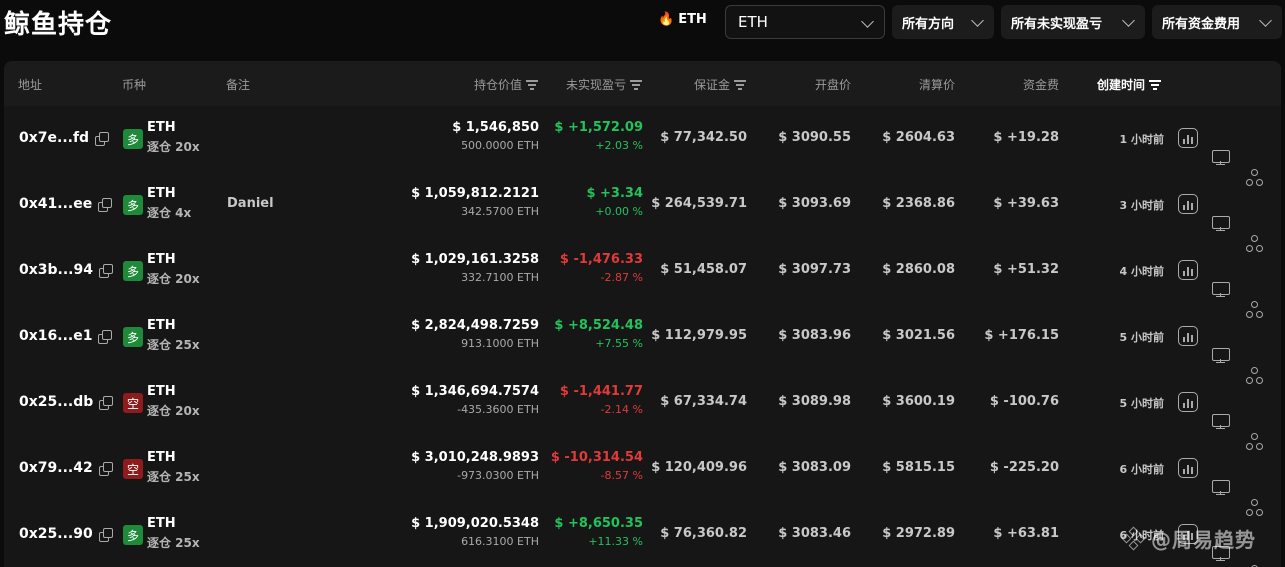 This screenshot has height=567, width=1285. Describe the element at coordinates (134, 85) in the screenshot. I see `col-coin: 币种` at that location.